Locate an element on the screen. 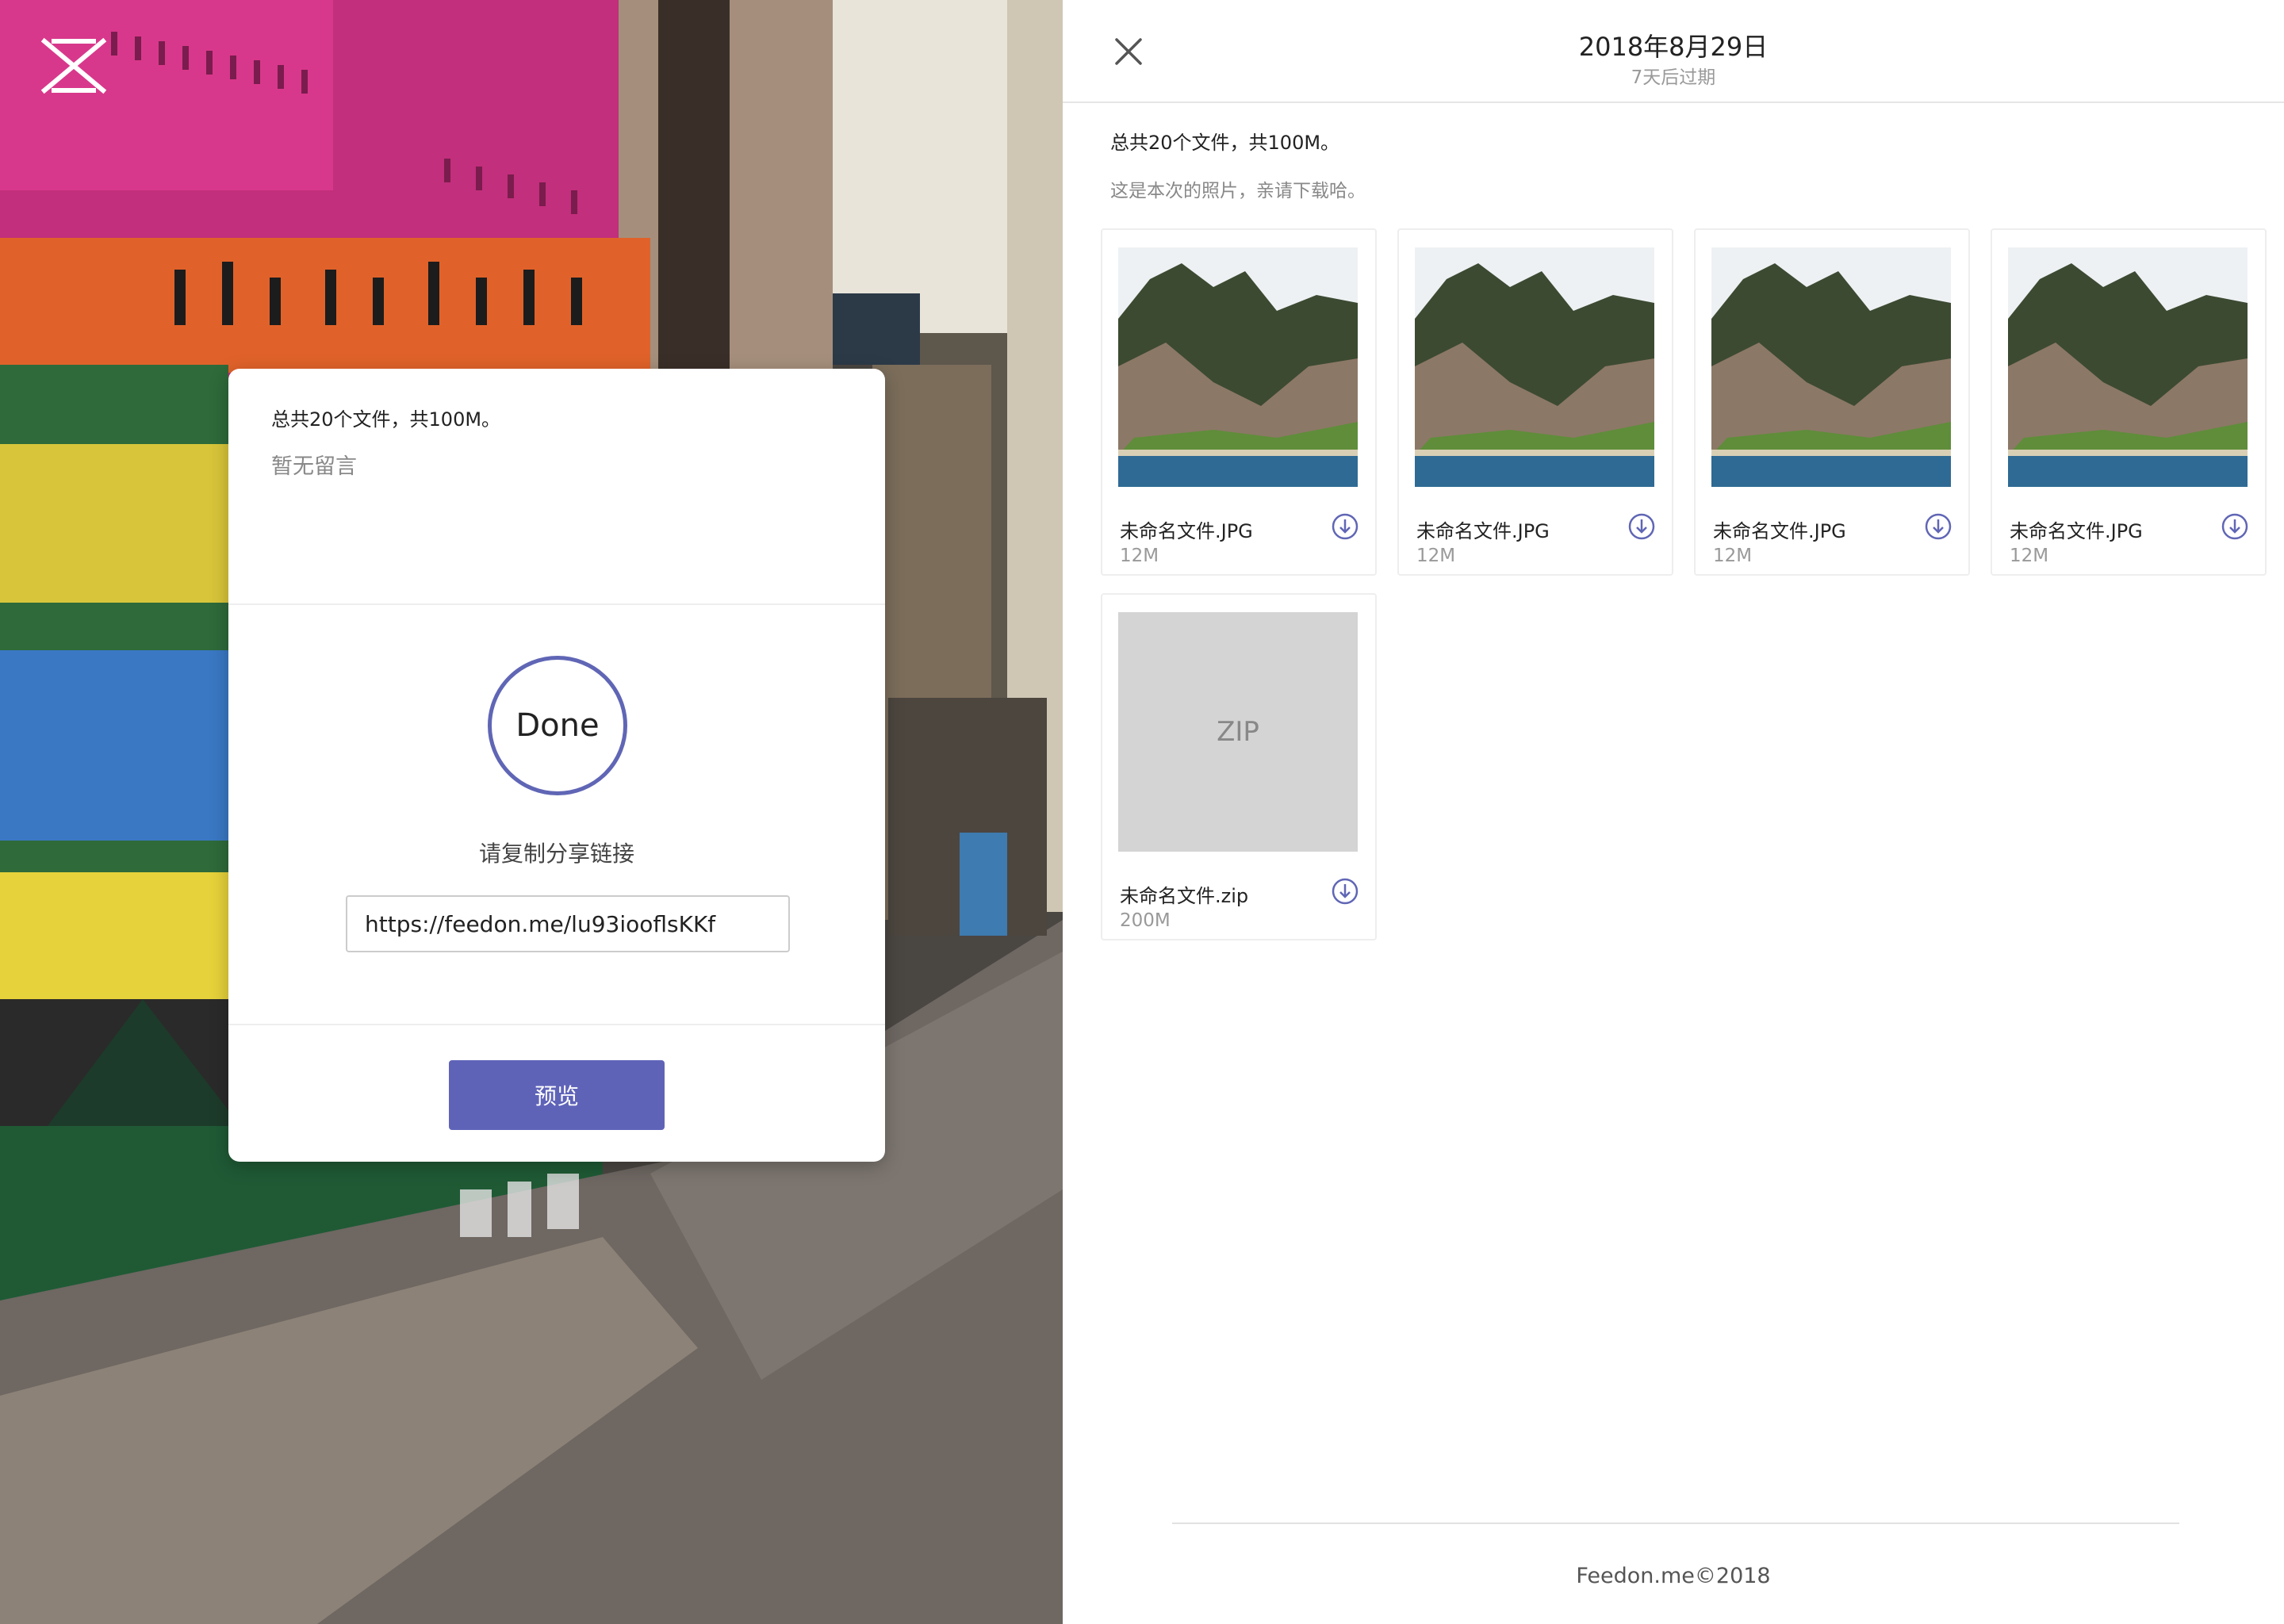  card-footer: 预览 is located at coordinates (556, 1093).